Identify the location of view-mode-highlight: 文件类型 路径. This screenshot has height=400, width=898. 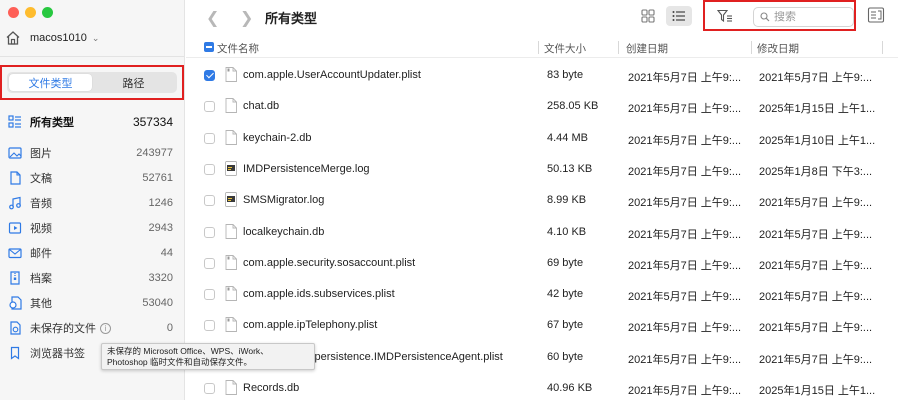
(92, 82).